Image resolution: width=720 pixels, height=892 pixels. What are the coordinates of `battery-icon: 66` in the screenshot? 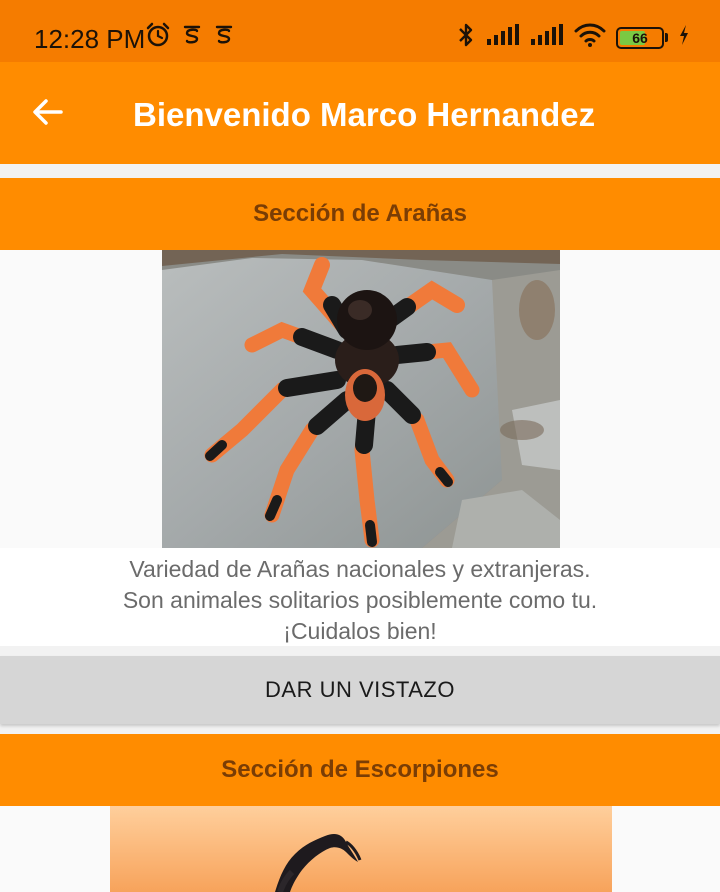 It's located at (642, 37).